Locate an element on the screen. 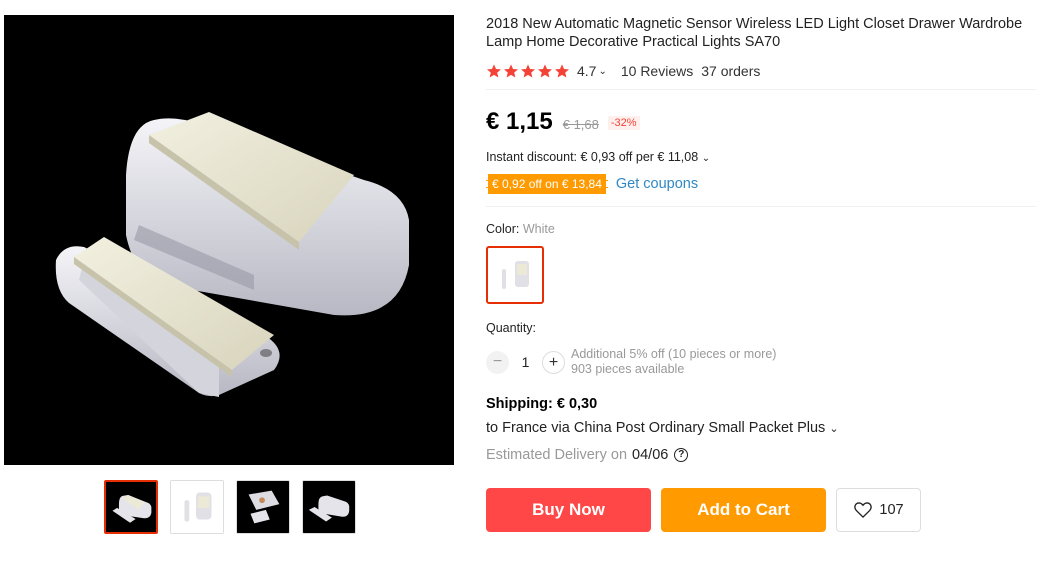  orders-count: 37 orders is located at coordinates (731, 71).